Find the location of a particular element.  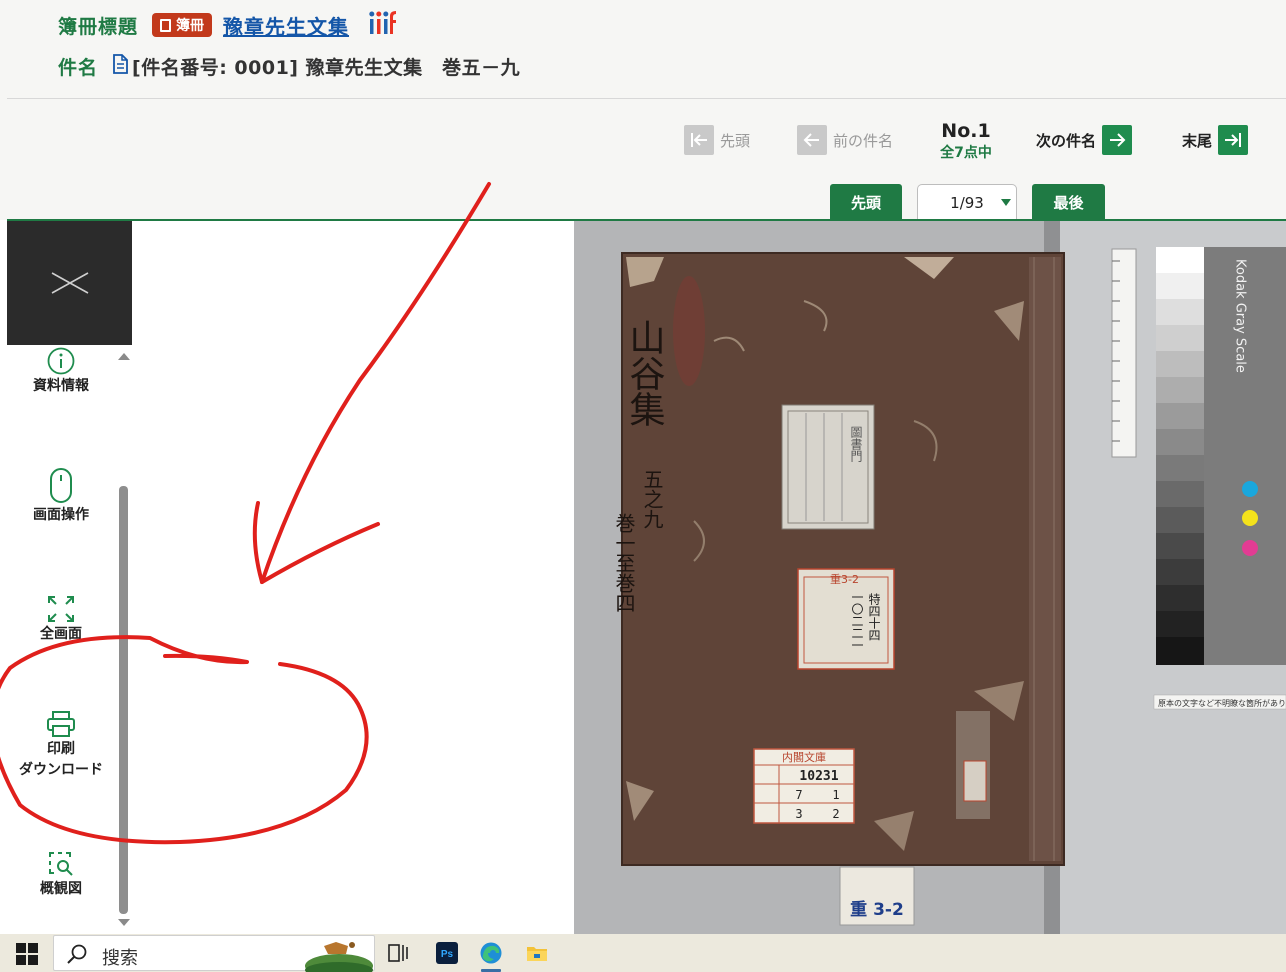

library-label-no: 10231 is located at coordinates (818, 776).